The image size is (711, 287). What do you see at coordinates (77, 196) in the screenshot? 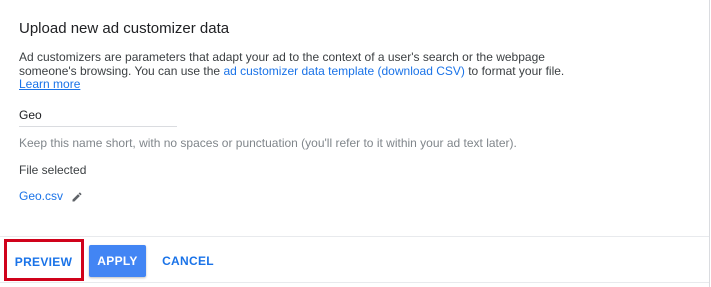
I see `pencil-icon` at bounding box center [77, 196].